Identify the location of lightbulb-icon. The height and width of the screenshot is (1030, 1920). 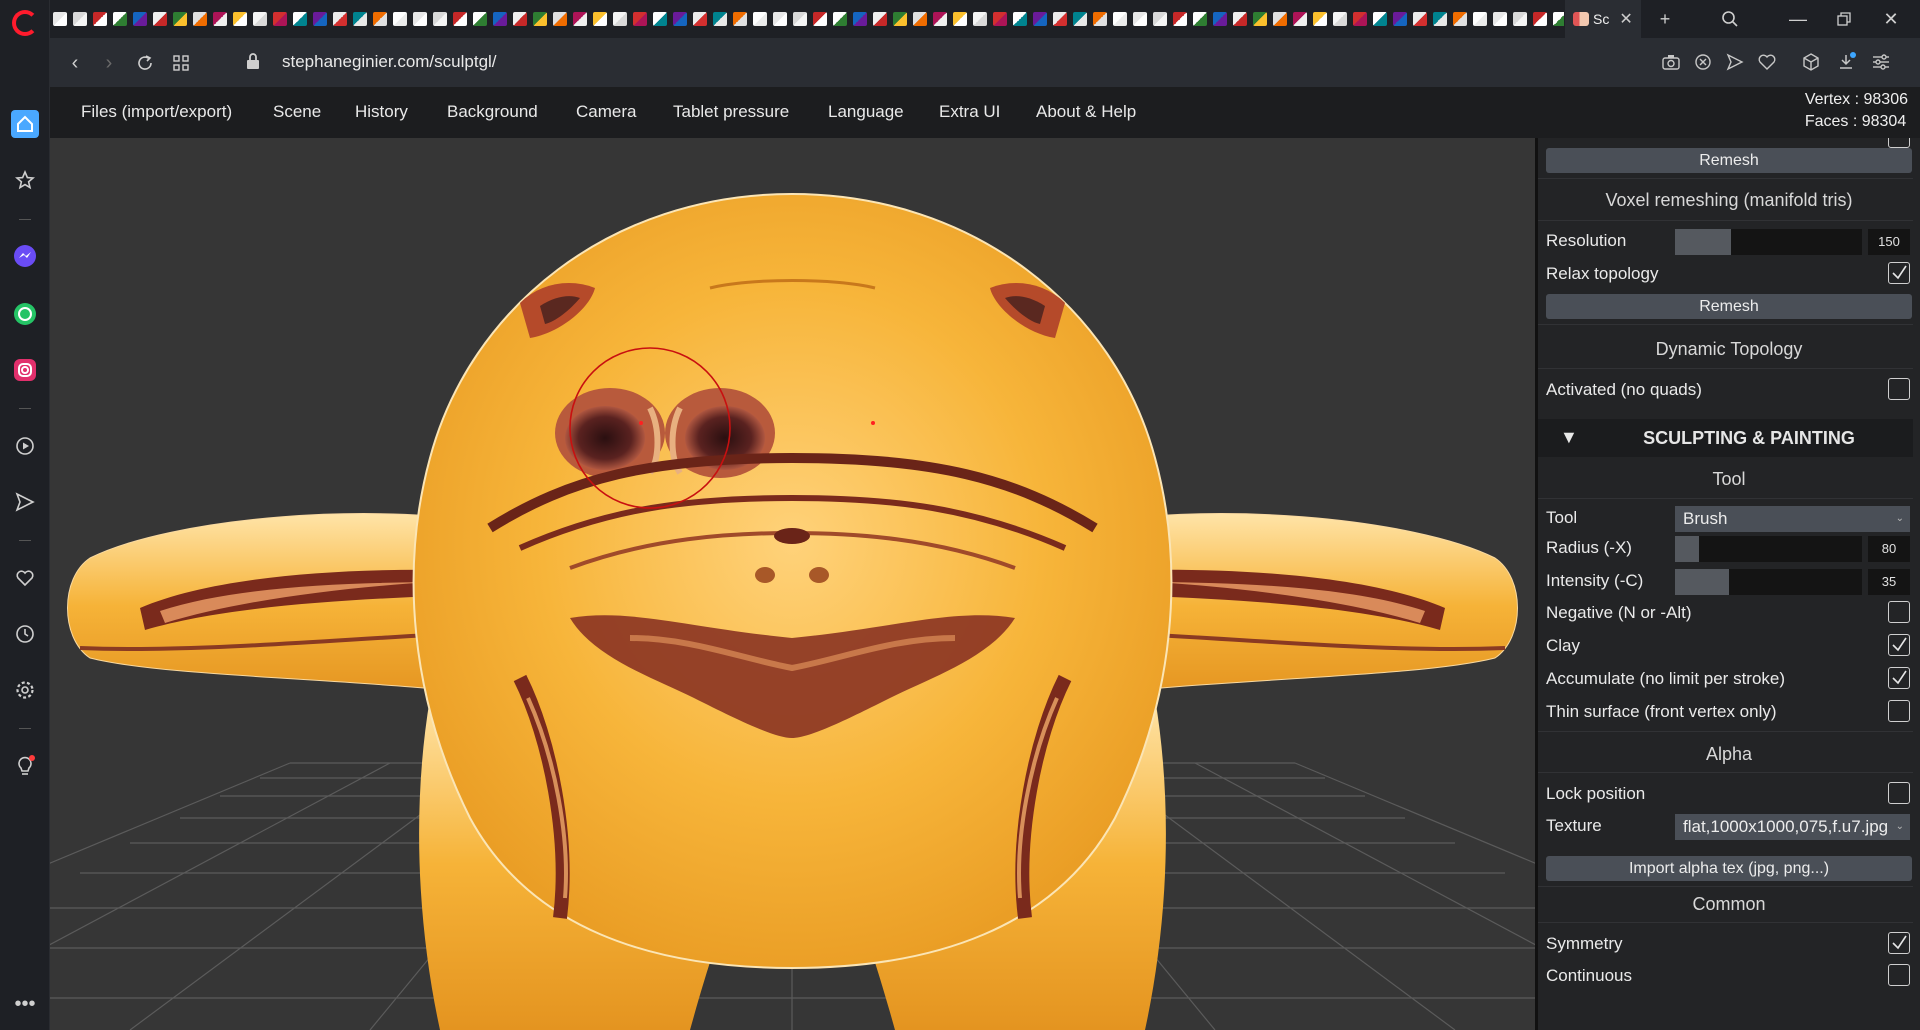
(25, 766).